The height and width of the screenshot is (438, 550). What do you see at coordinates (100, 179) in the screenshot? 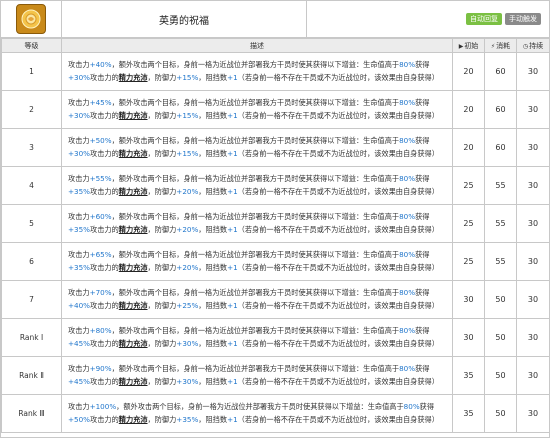
I see `desc-atk-value: +55%` at bounding box center [100, 179].